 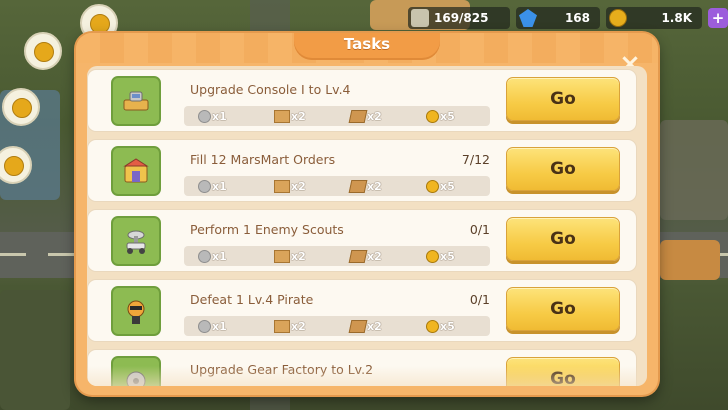 I want to click on task-progress: 7/12, so click(x=475, y=159).